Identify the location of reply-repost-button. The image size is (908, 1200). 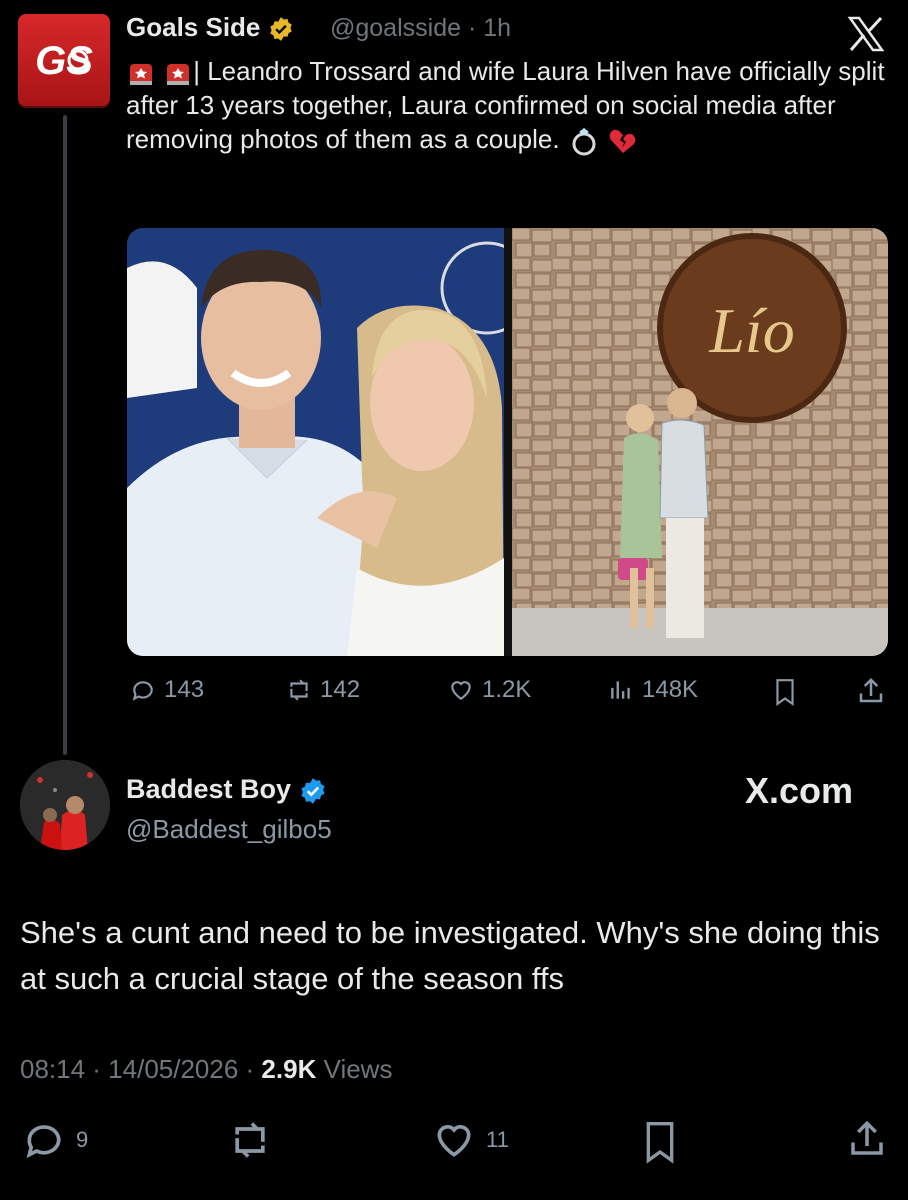
(250, 1140).